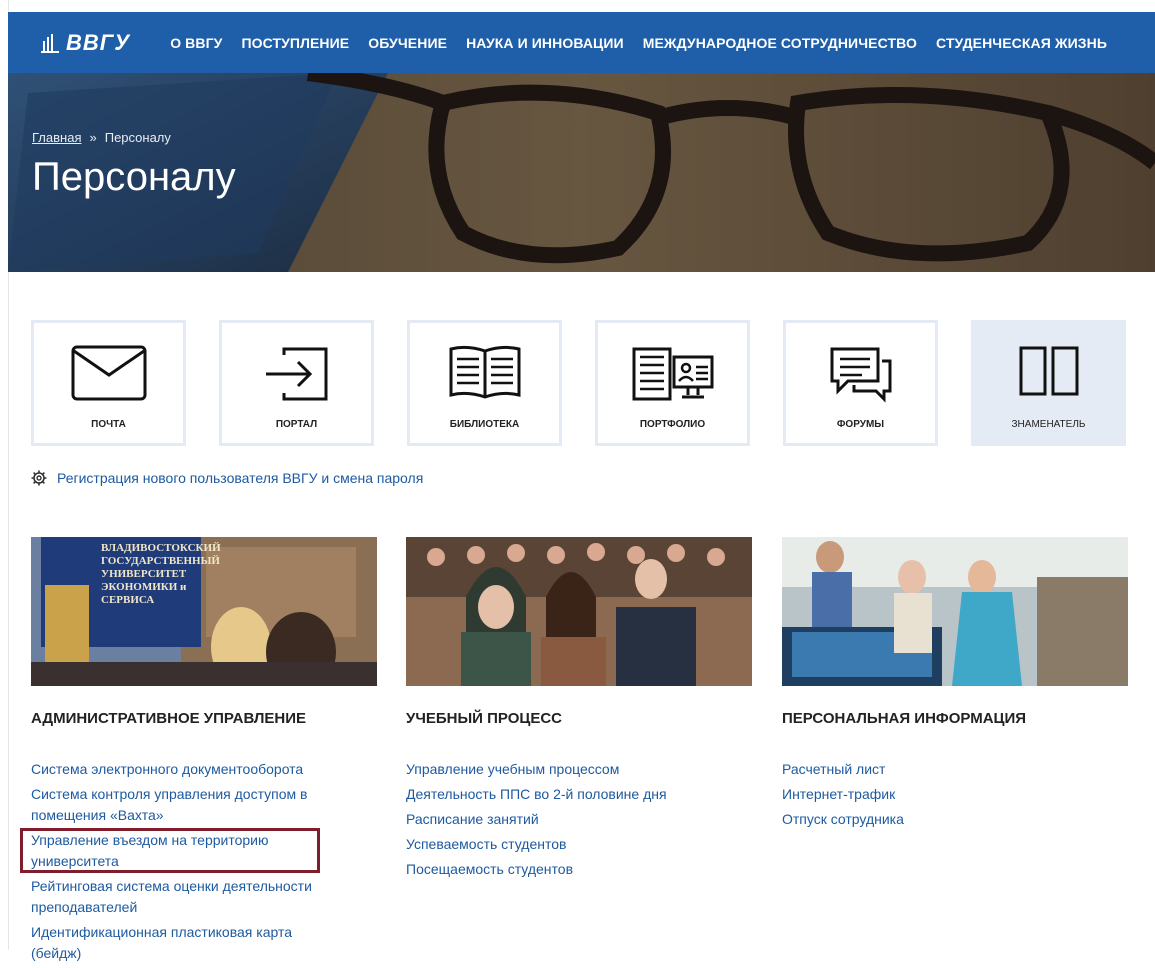  I want to click on link-payslip: Расчетный лист, so click(937, 769).